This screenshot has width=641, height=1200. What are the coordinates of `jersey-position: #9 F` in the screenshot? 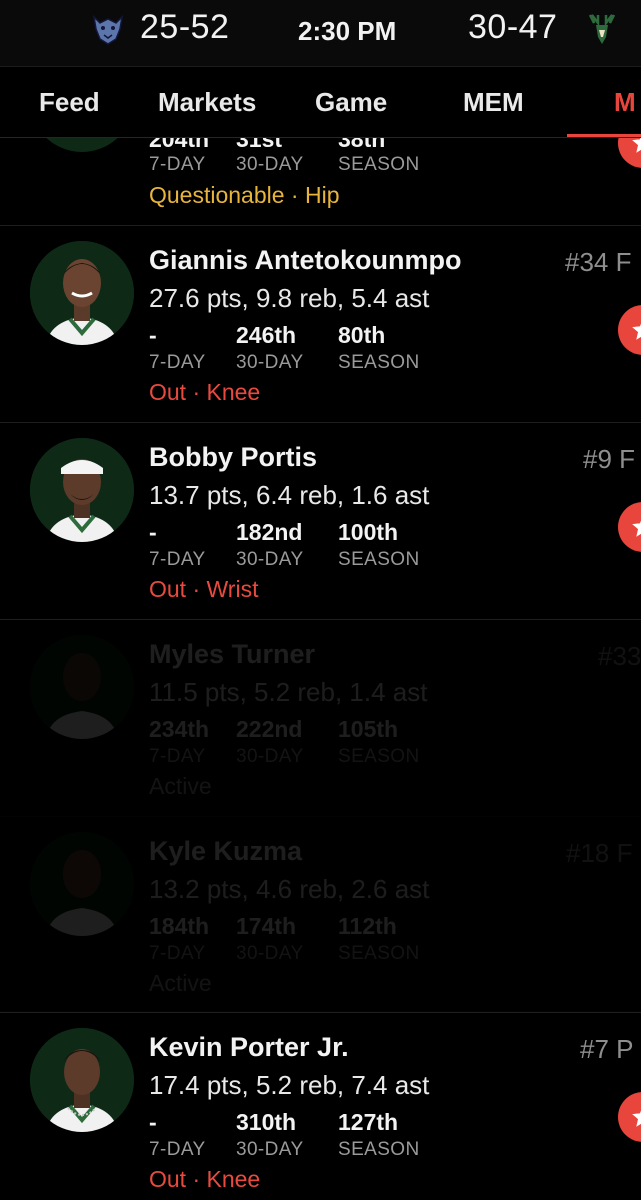 It's located at (609, 459).